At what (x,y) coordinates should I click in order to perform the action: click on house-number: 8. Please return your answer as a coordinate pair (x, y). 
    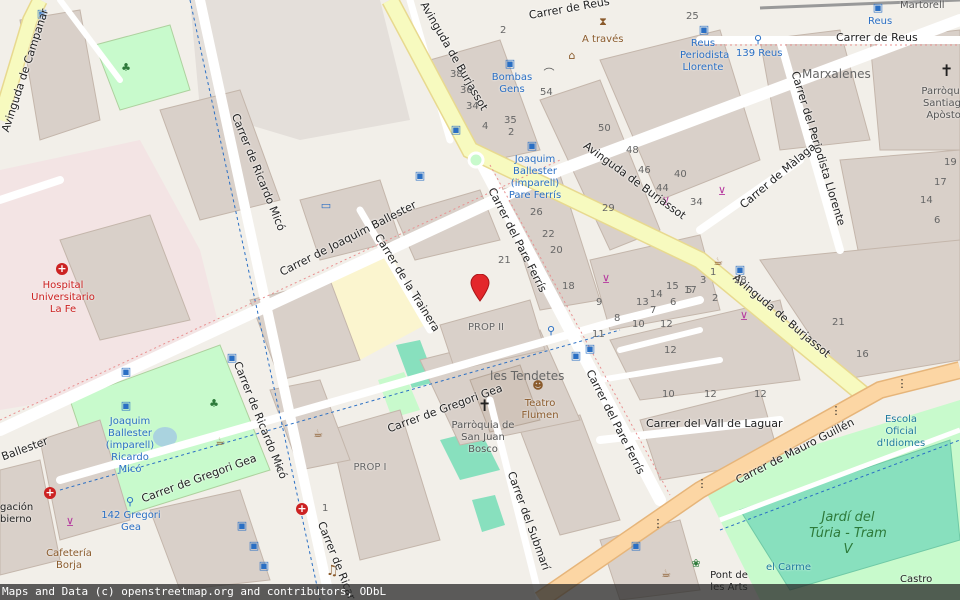
    Looking at the image, I should click on (617, 318).